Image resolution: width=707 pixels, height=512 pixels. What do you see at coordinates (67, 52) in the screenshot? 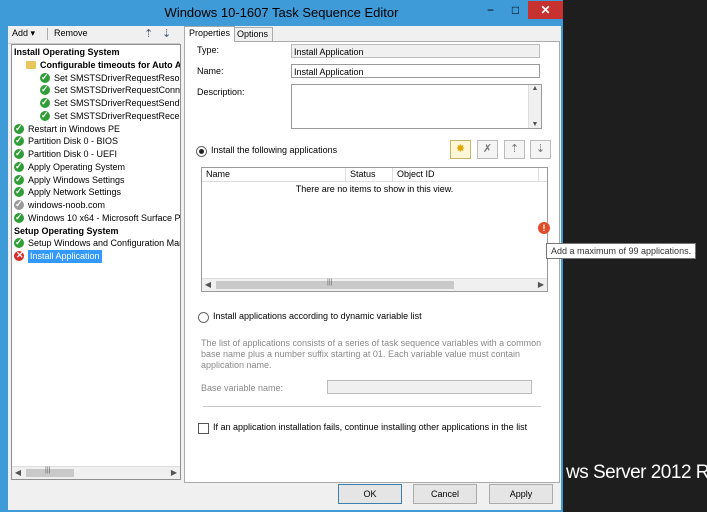
I see `tree-item-label: Install Operating System` at bounding box center [67, 52].